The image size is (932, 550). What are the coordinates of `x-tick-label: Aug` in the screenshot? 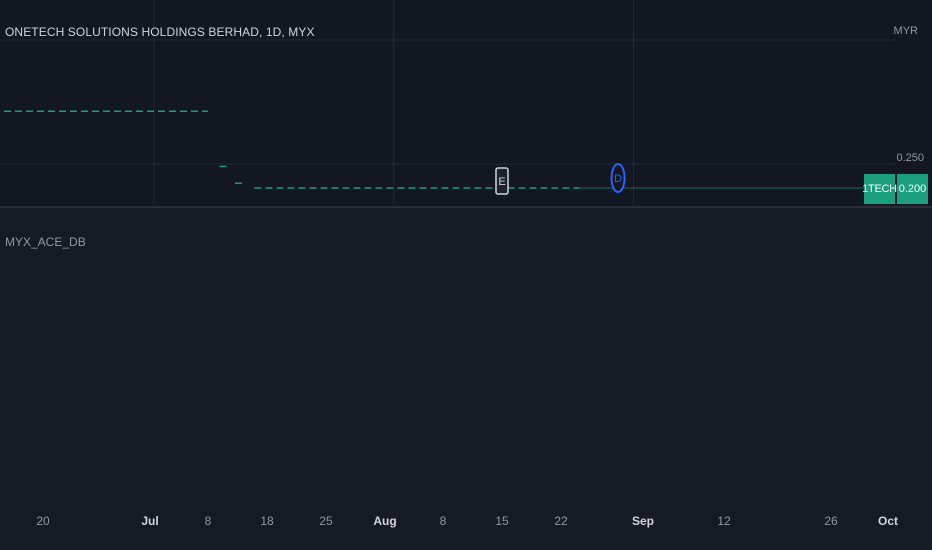 It's located at (385, 521).